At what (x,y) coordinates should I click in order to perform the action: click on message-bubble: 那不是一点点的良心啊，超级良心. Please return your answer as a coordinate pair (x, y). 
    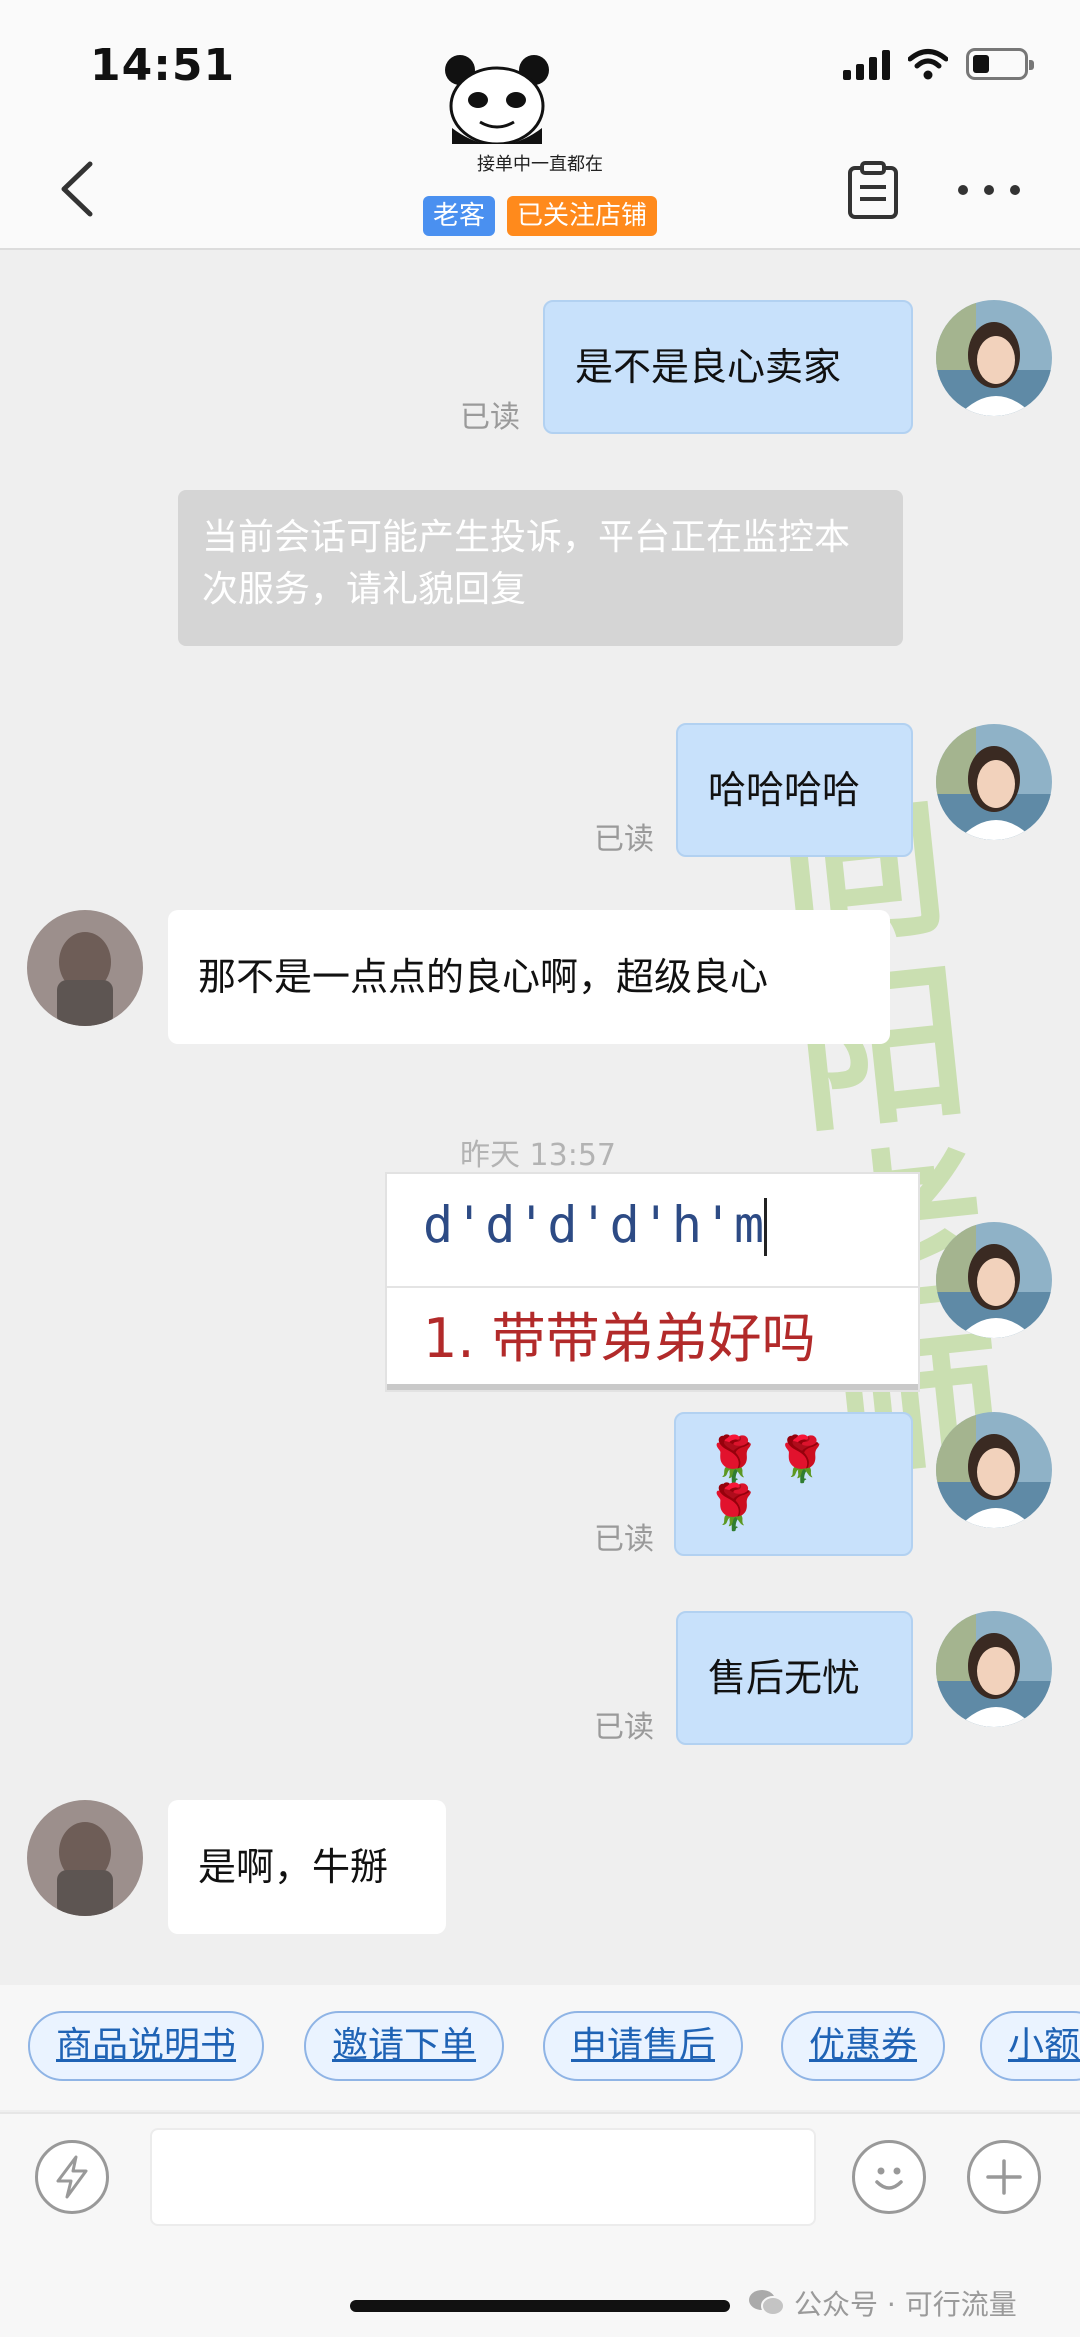
    Looking at the image, I should click on (529, 977).